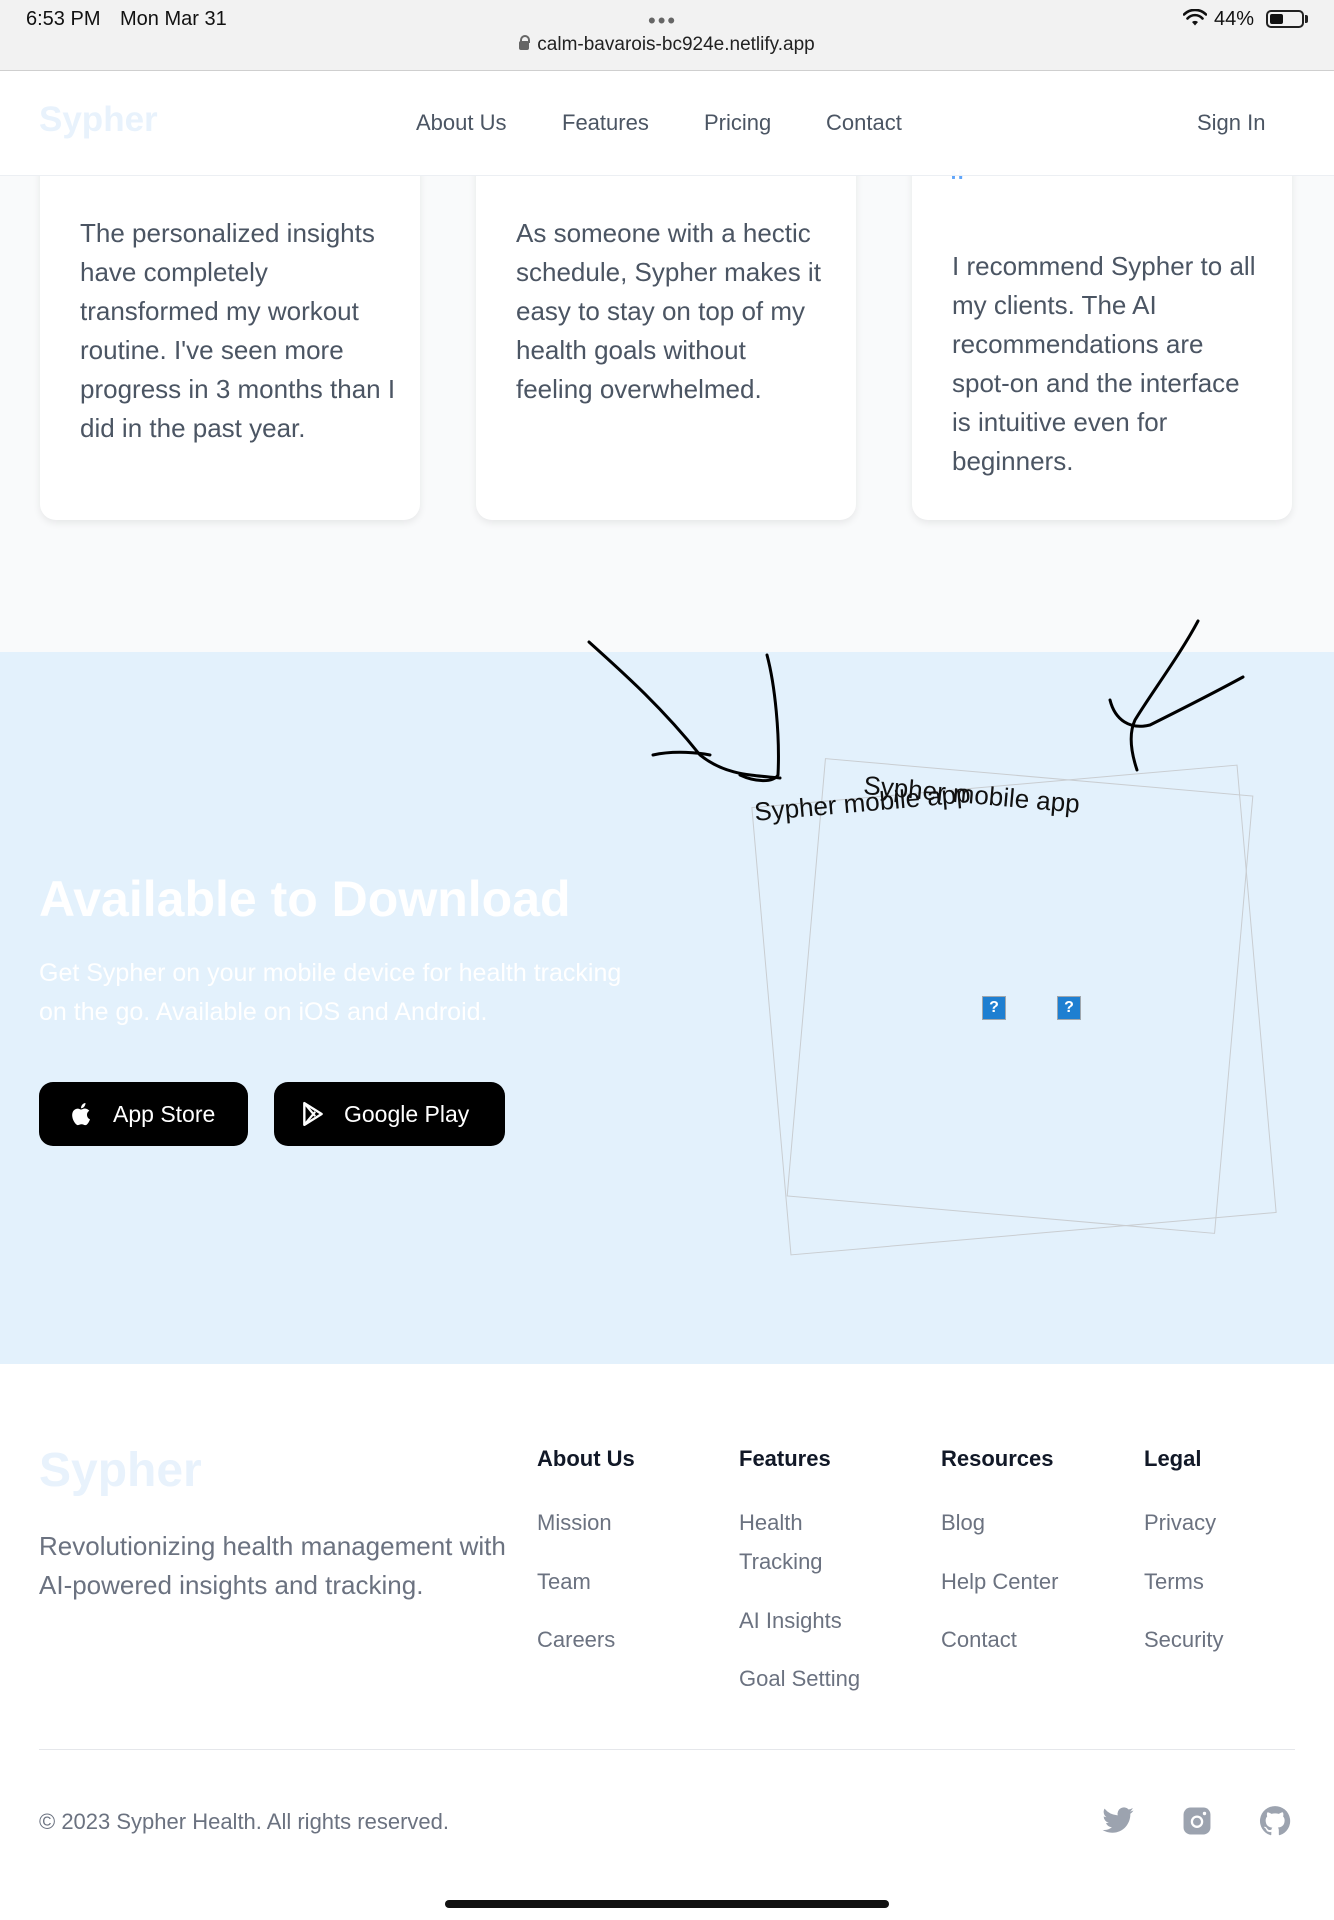  What do you see at coordinates (1118, 1821) in the screenshot?
I see `twitter-icon` at bounding box center [1118, 1821].